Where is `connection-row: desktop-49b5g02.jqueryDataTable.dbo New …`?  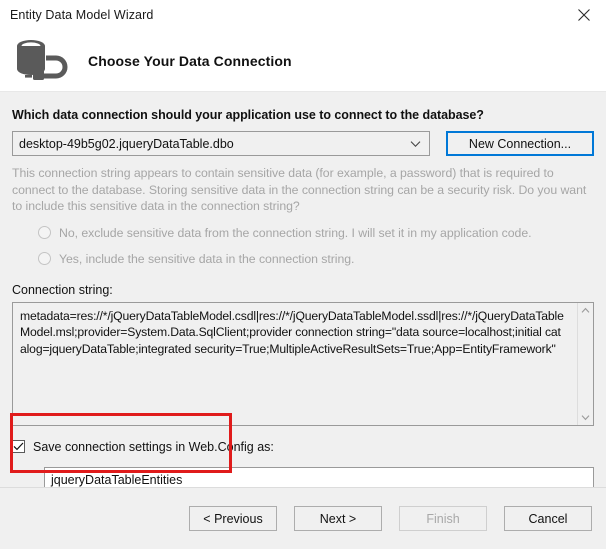 connection-row: desktop-49b5g02.jqueryDataTable.dbo New … is located at coordinates (303, 143).